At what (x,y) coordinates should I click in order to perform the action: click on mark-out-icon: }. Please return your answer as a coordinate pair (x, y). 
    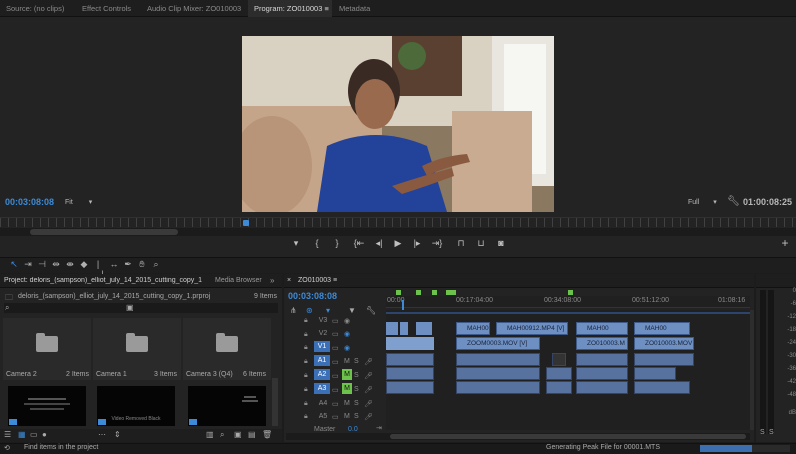
    Looking at the image, I should click on (337, 243).